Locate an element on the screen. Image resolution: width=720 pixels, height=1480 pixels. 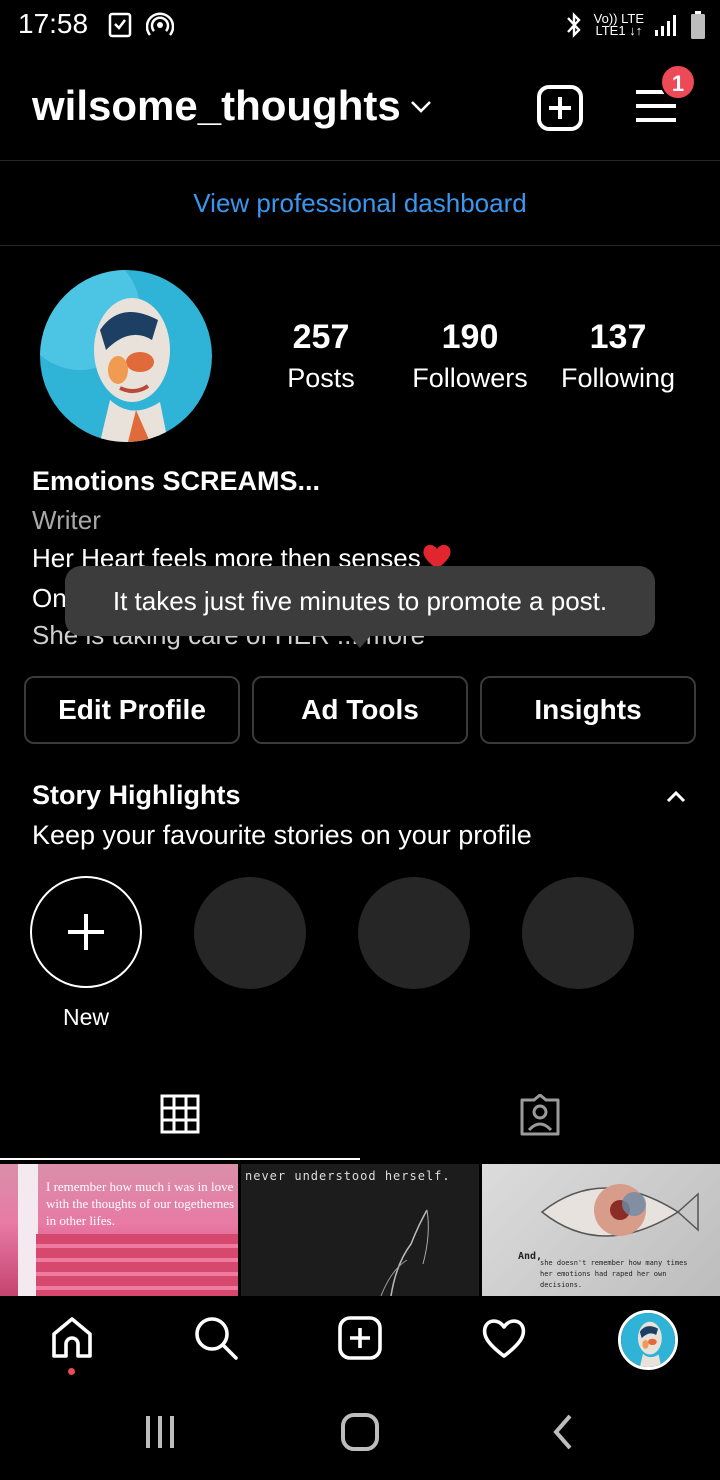
hotspot-icon is located at coordinates (160, 24).